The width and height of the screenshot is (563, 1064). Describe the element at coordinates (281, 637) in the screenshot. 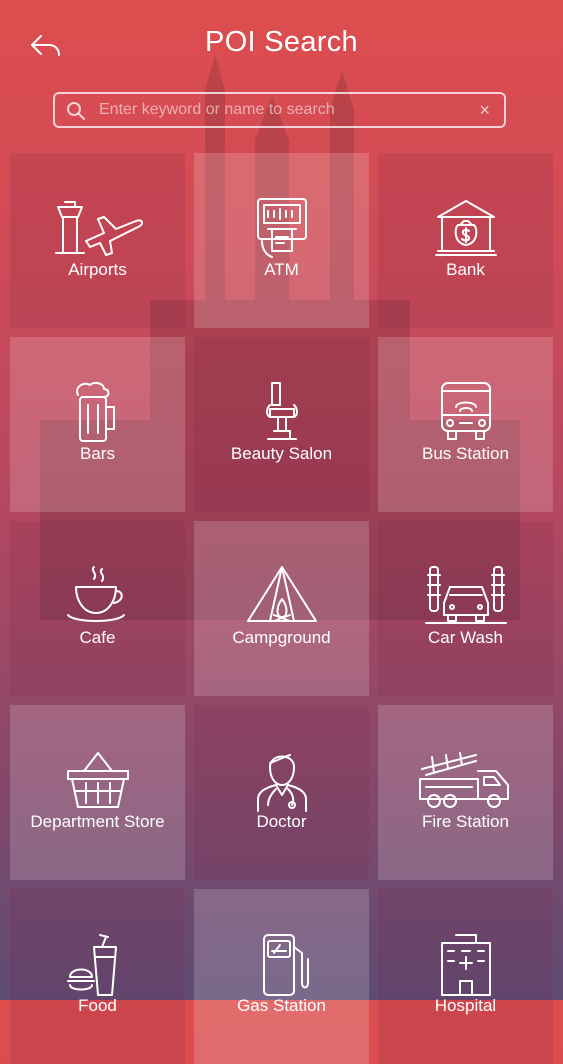

I see `category-label: Campground` at that location.